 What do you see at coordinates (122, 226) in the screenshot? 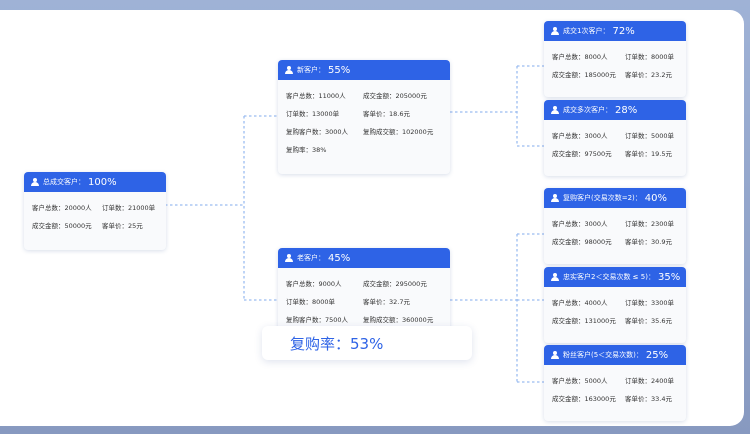
I see `stat-value: 客单价：25元` at bounding box center [122, 226].